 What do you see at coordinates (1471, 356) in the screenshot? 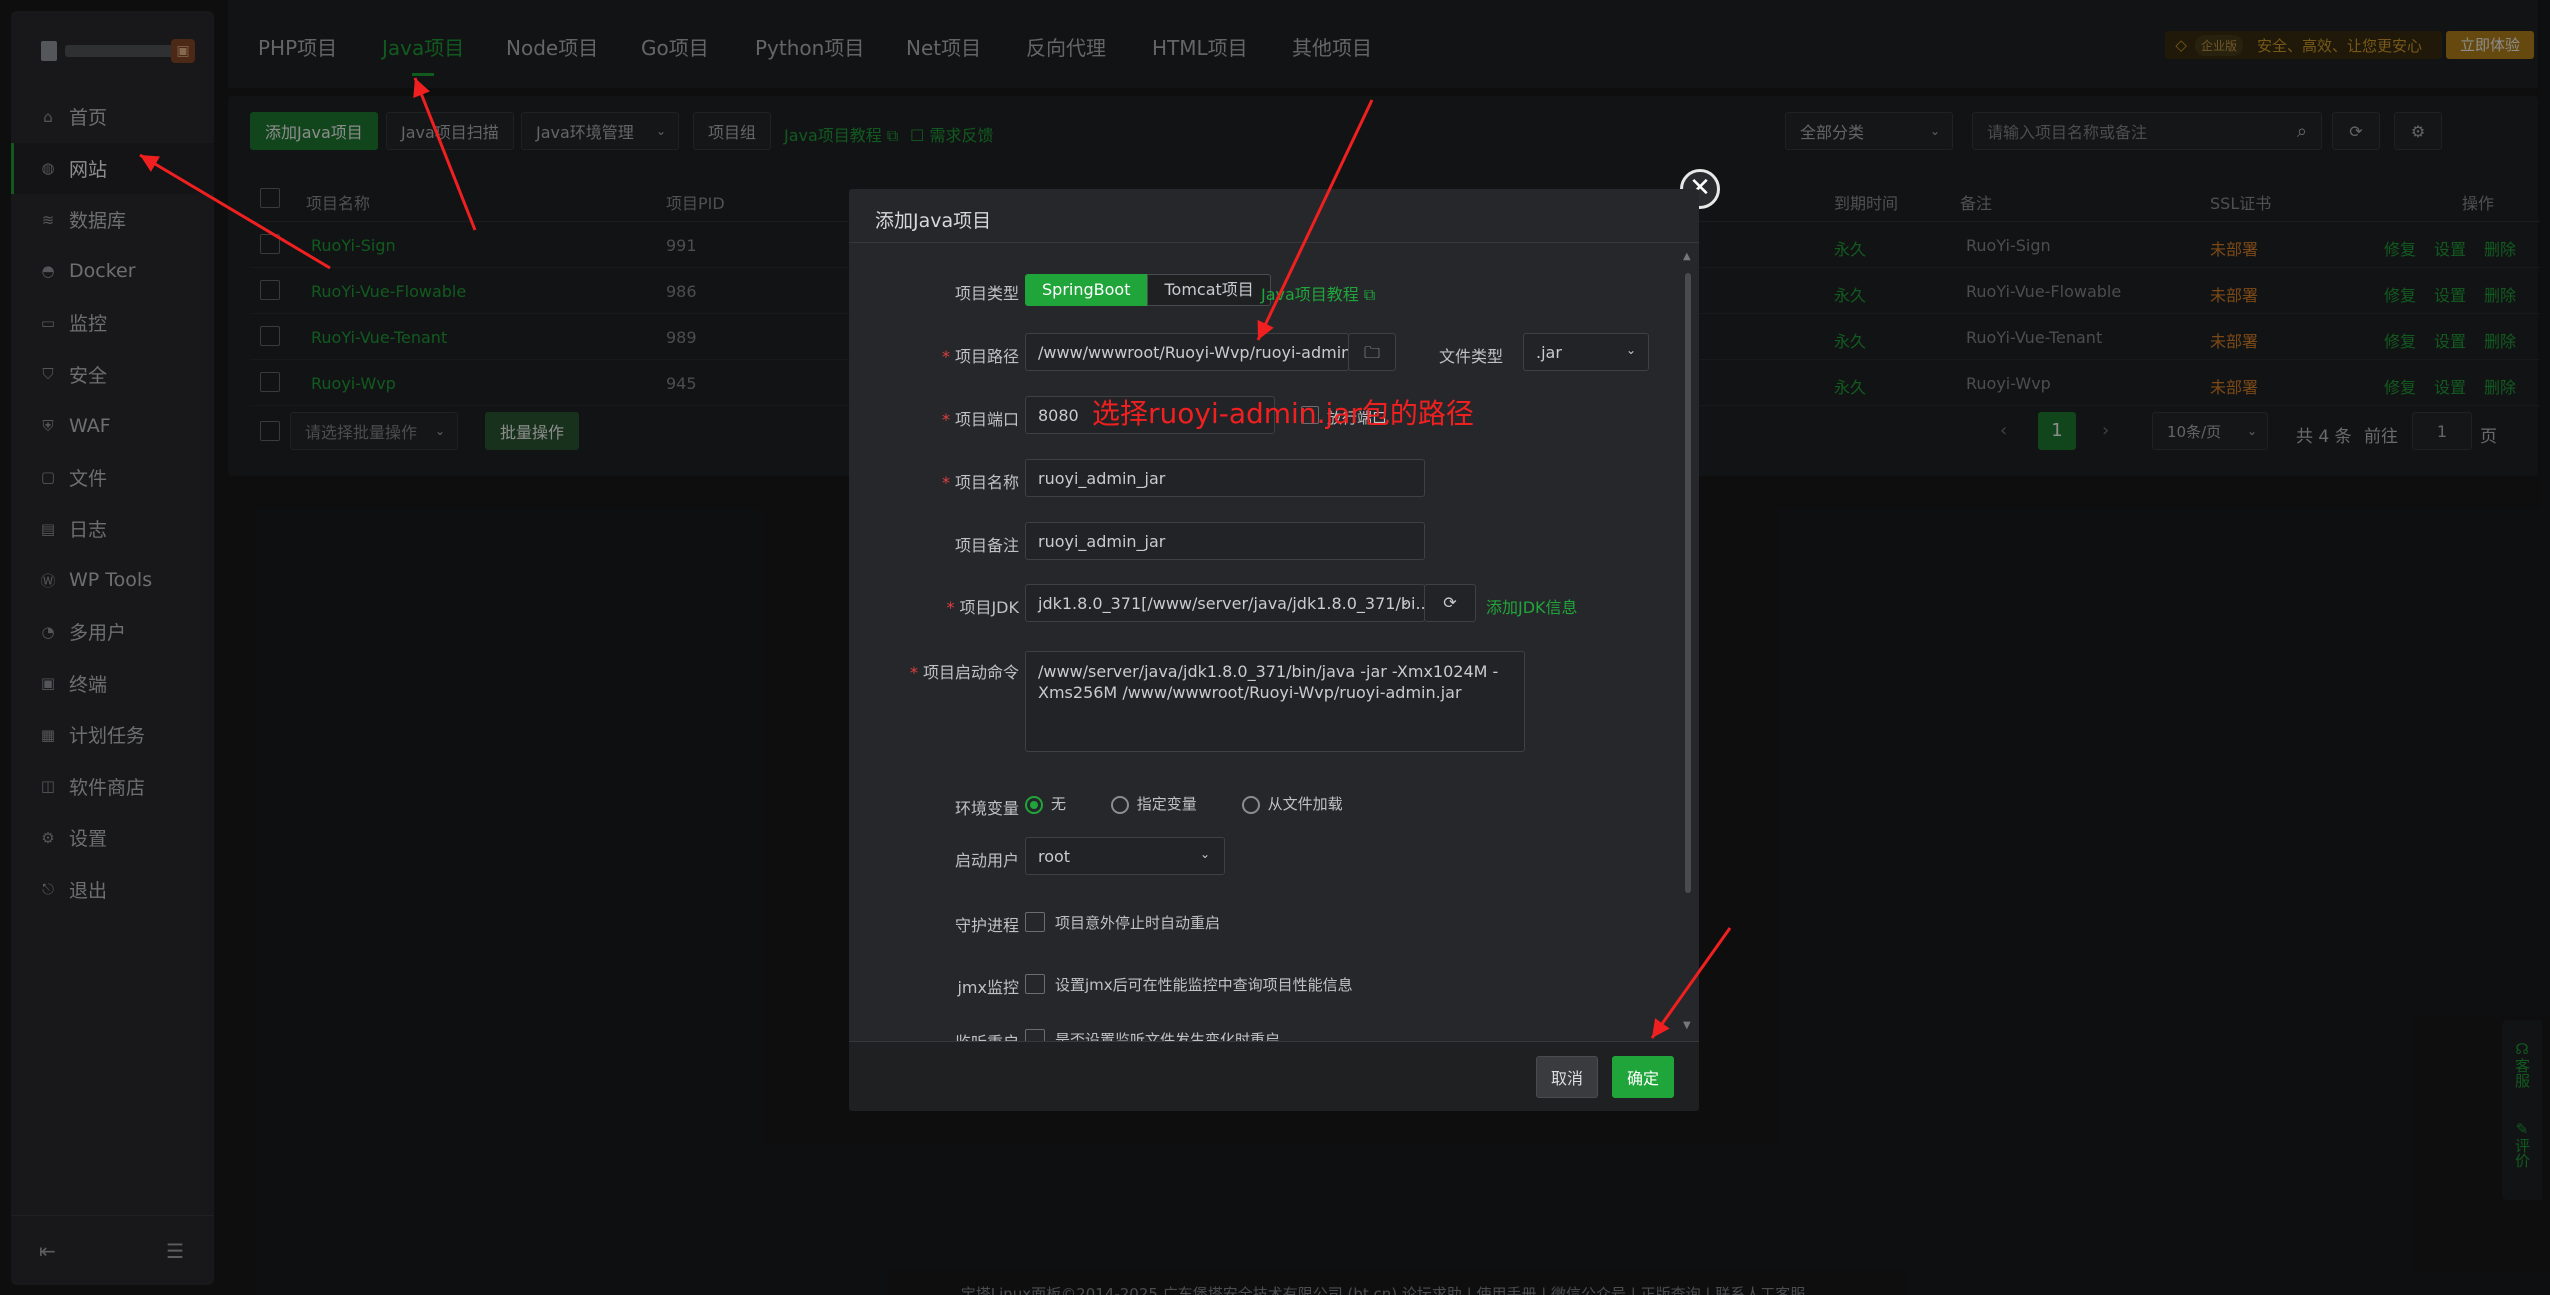
I see `file-type-label: 文件类型` at bounding box center [1471, 356].